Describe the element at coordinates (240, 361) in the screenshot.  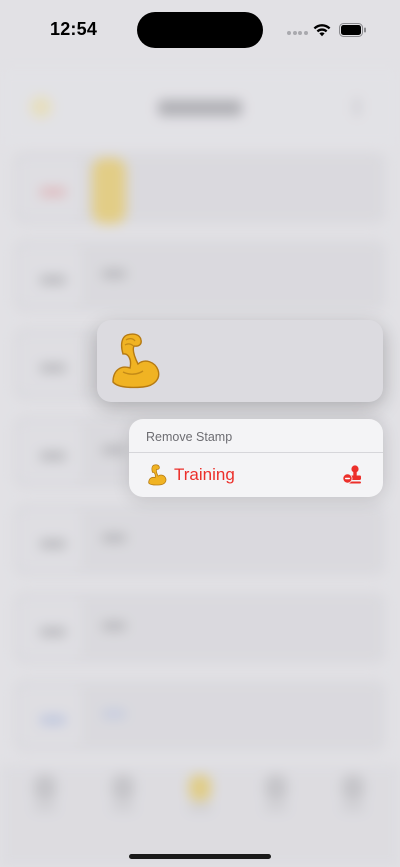
I see `focused-stamp-card` at that location.